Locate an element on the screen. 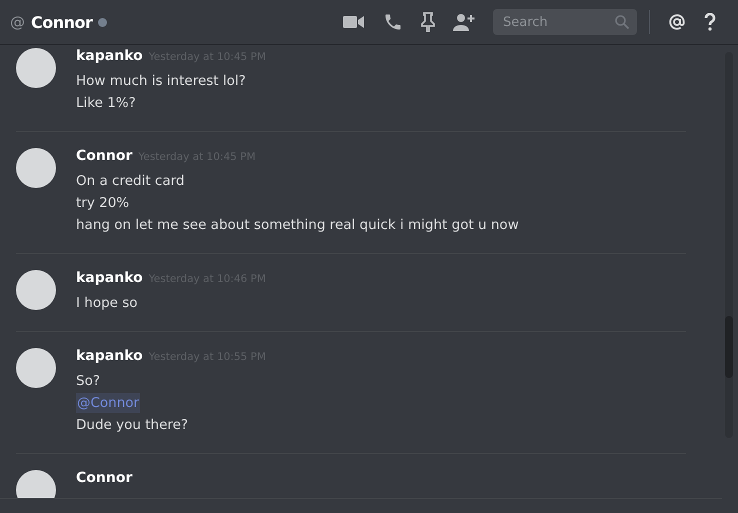 Image resolution: width=738 pixels, height=513 pixels. search-icon is located at coordinates (622, 22).